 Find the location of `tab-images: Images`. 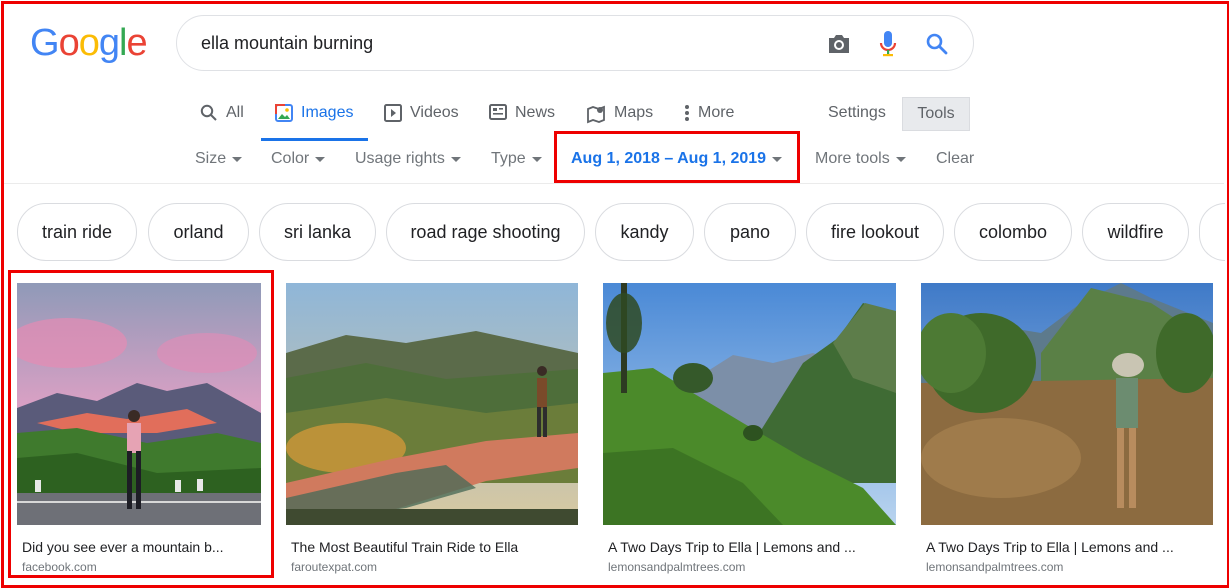

tab-images: Images is located at coordinates (314, 120).